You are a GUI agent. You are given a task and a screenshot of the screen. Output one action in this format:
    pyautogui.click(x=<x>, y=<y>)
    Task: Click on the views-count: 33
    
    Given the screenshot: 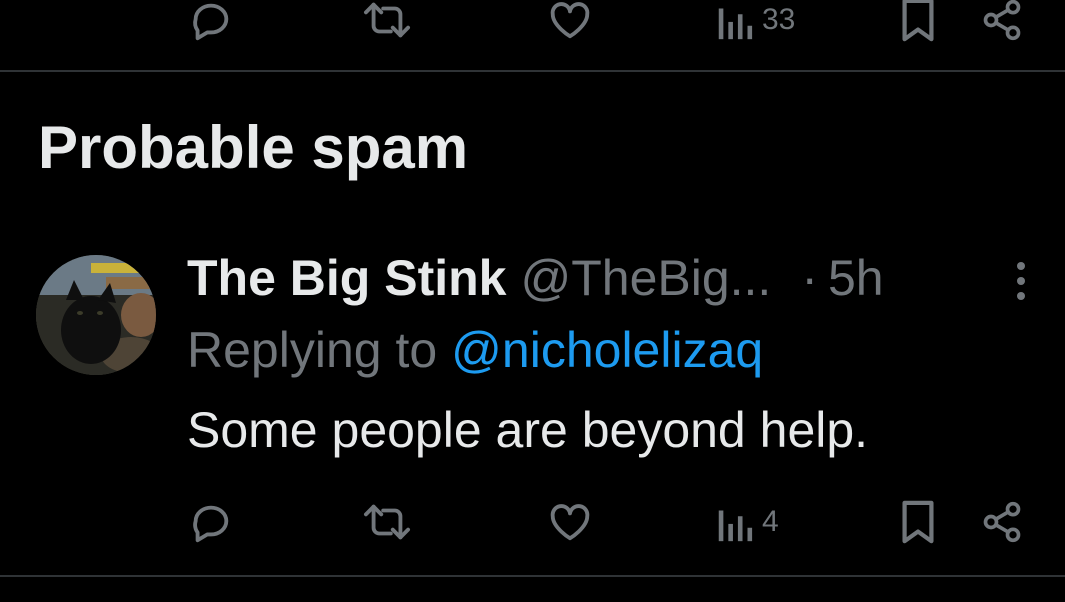 What is the action you would take?
    pyautogui.click(x=779, y=19)
    